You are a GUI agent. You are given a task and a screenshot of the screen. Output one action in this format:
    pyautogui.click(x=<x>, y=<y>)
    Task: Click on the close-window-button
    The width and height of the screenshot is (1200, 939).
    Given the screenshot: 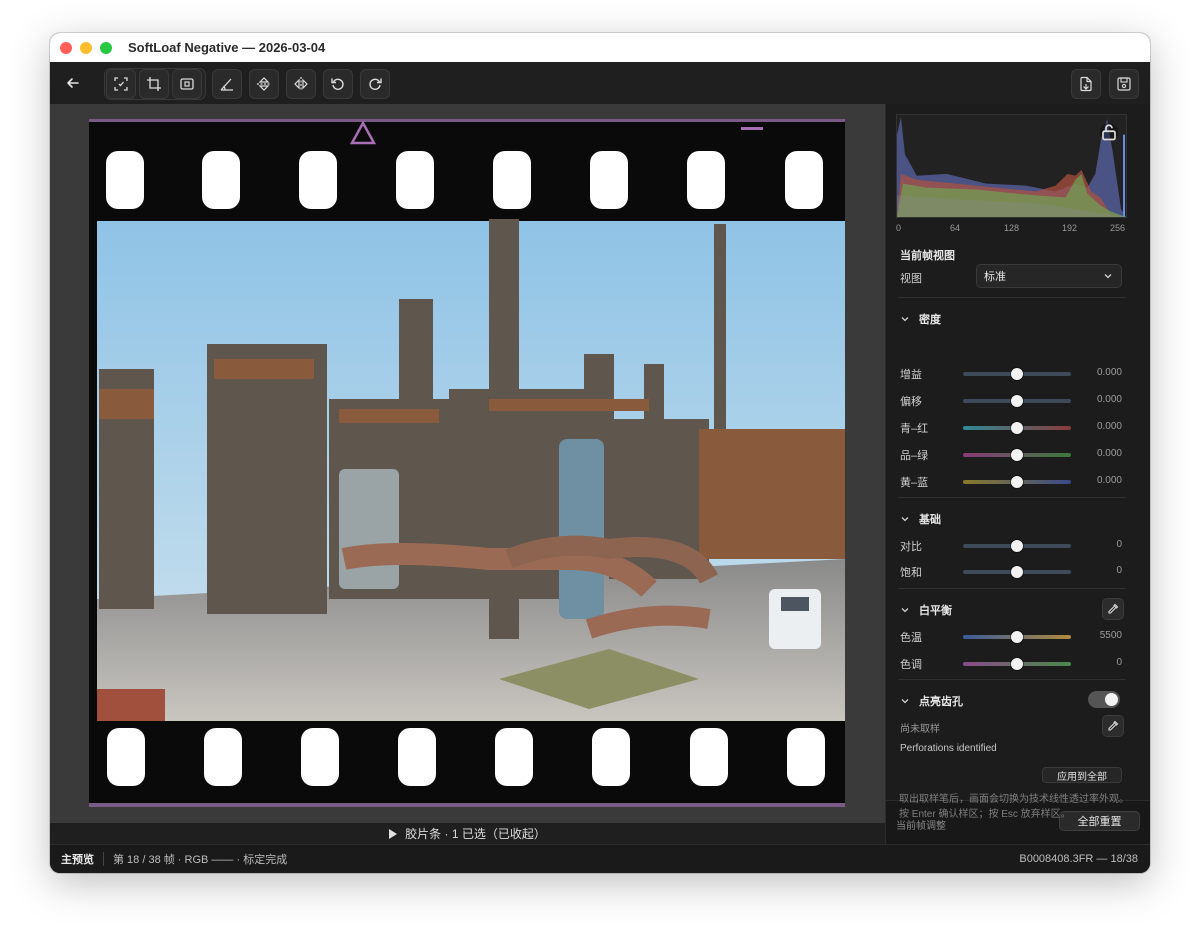 What is the action you would take?
    pyautogui.click(x=66, y=47)
    